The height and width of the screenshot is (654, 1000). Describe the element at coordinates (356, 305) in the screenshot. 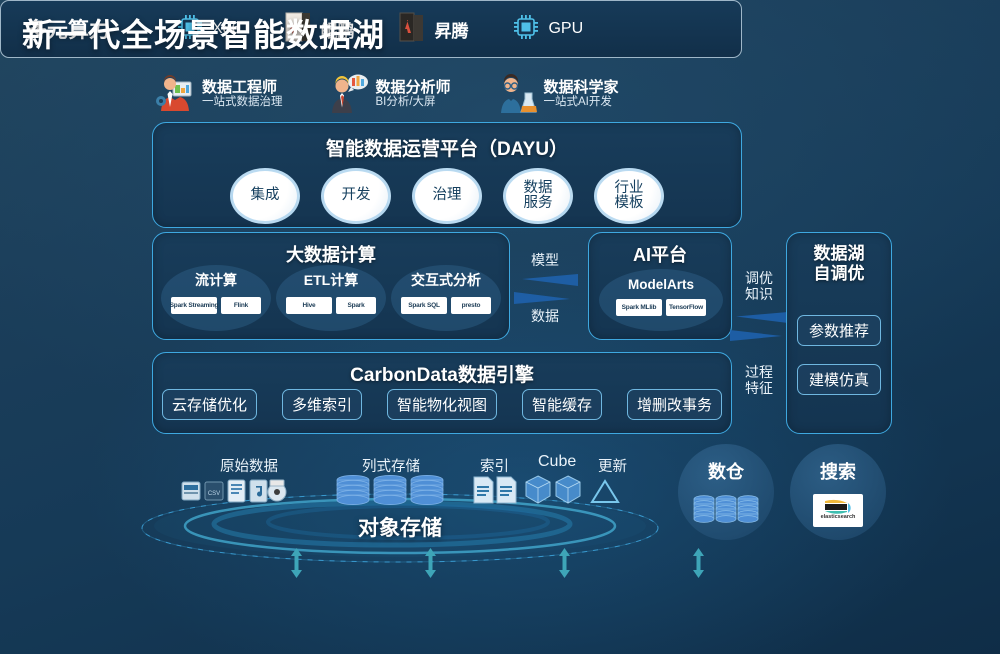

I see `spark-logo-icon: Spark` at that location.